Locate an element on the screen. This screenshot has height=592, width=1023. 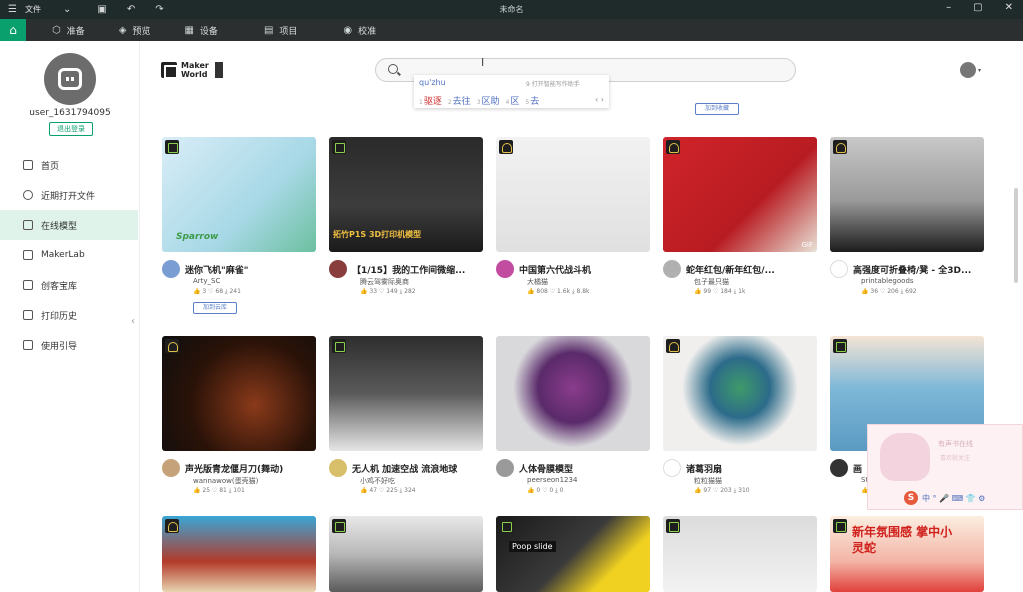
tab-calibration: ◉ 校准 is located at coordinates (359, 30).